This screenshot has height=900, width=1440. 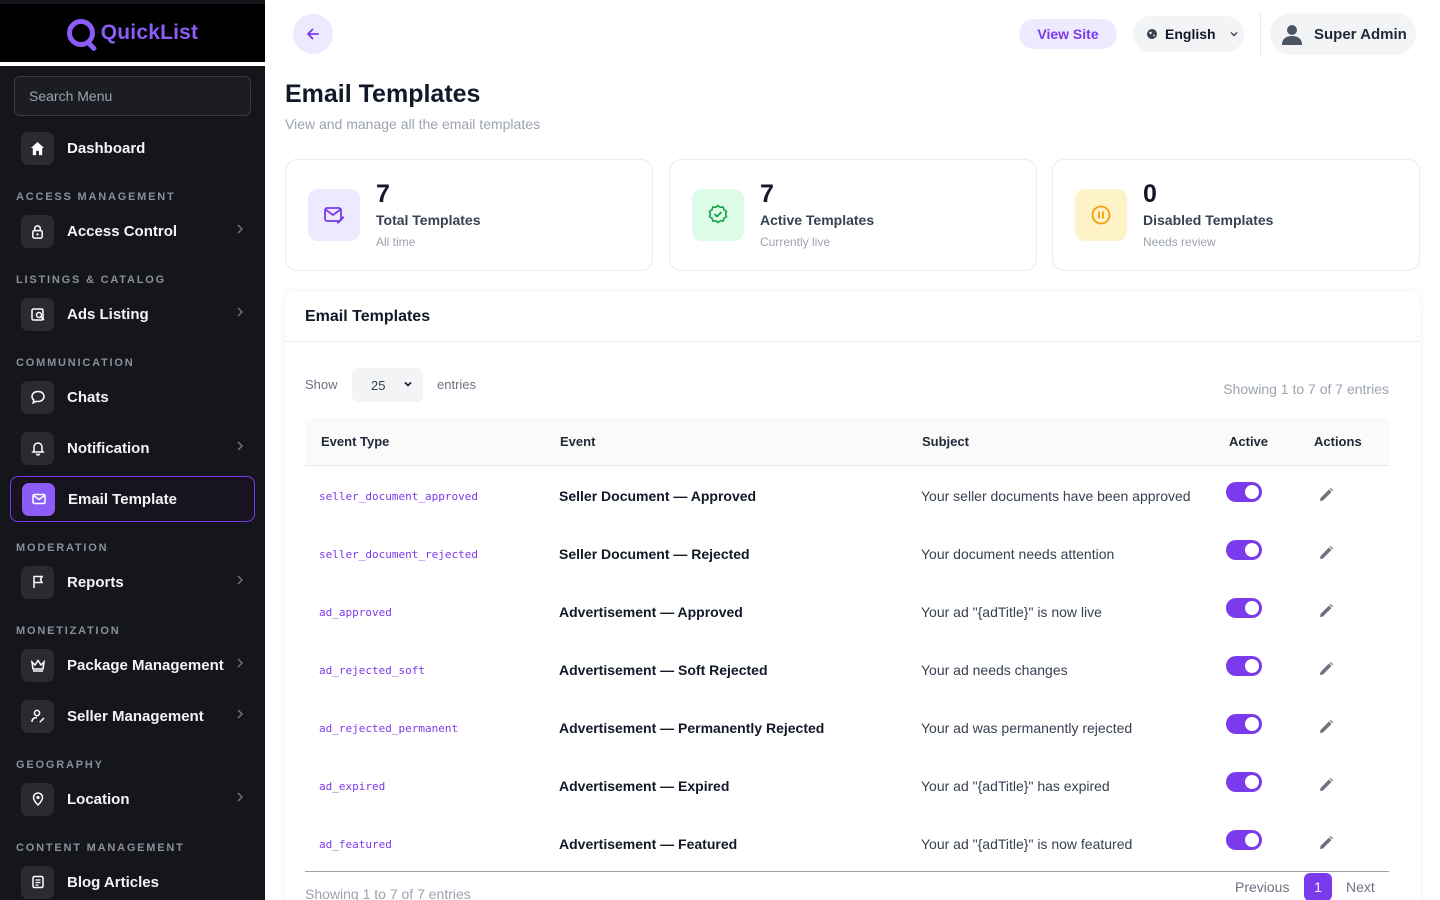 I want to click on blog-icon, so click(x=37, y=882).